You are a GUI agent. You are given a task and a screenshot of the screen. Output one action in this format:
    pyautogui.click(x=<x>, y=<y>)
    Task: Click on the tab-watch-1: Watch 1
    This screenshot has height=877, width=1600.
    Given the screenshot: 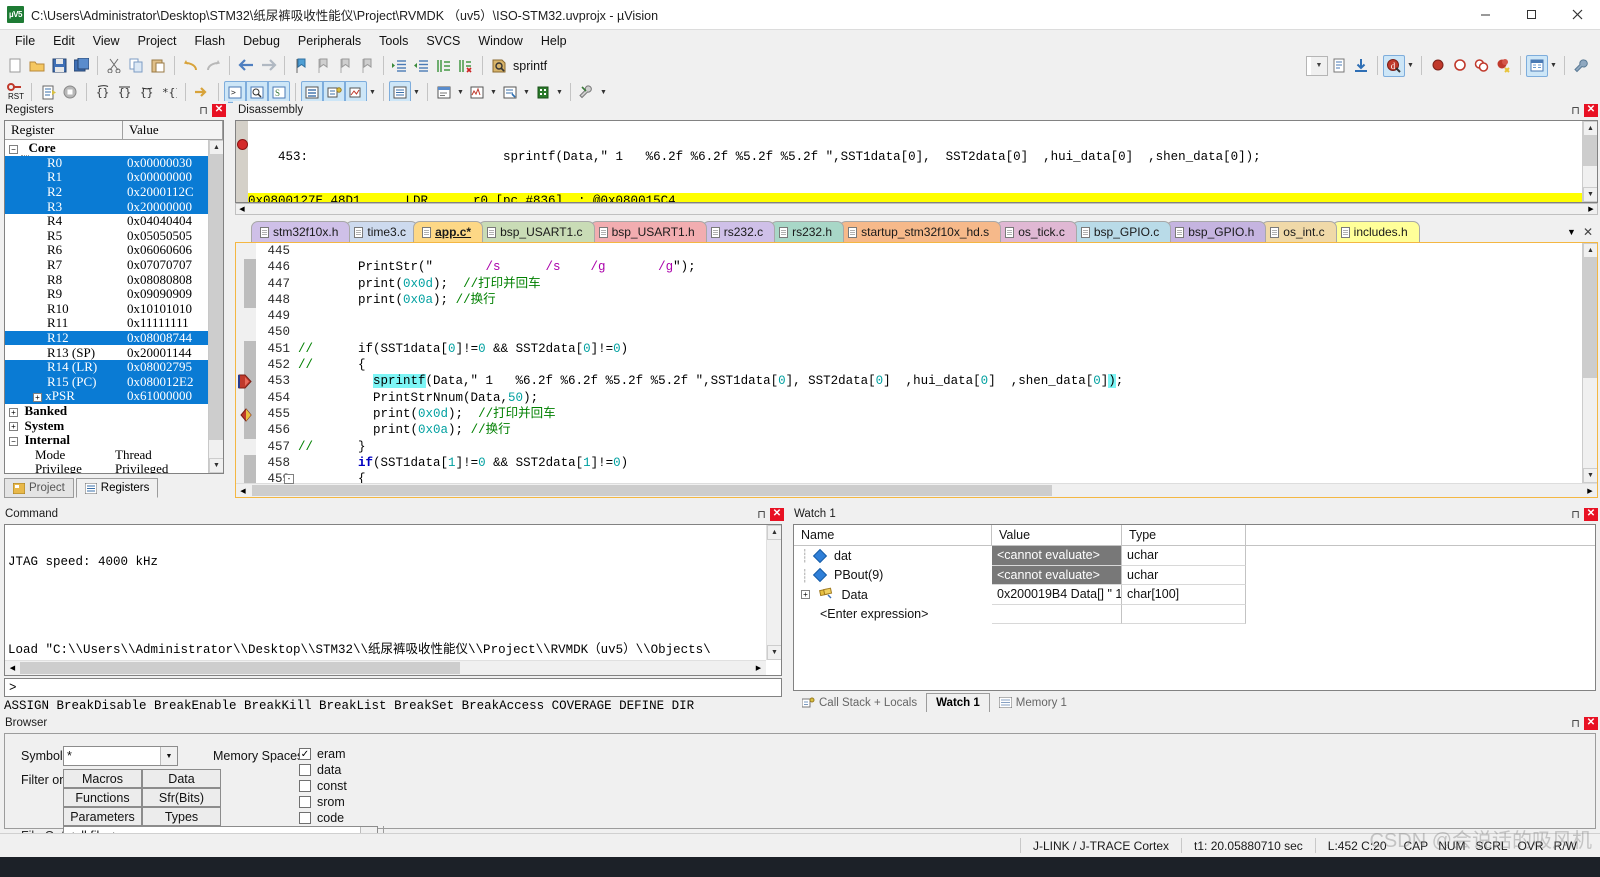 What is the action you would take?
    pyautogui.click(x=958, y=702)
    